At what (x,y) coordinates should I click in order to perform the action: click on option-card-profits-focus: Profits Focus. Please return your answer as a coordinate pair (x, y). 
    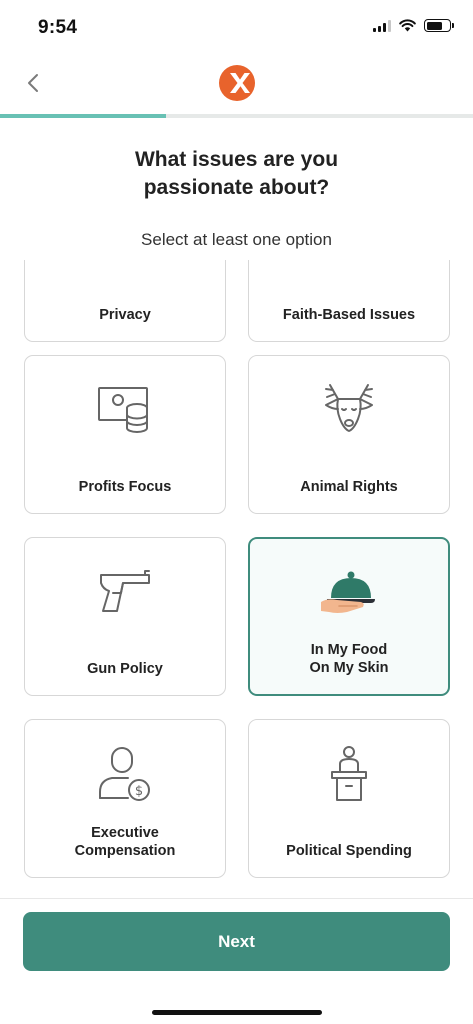
    Looking at the image, I should click on (125, 434).